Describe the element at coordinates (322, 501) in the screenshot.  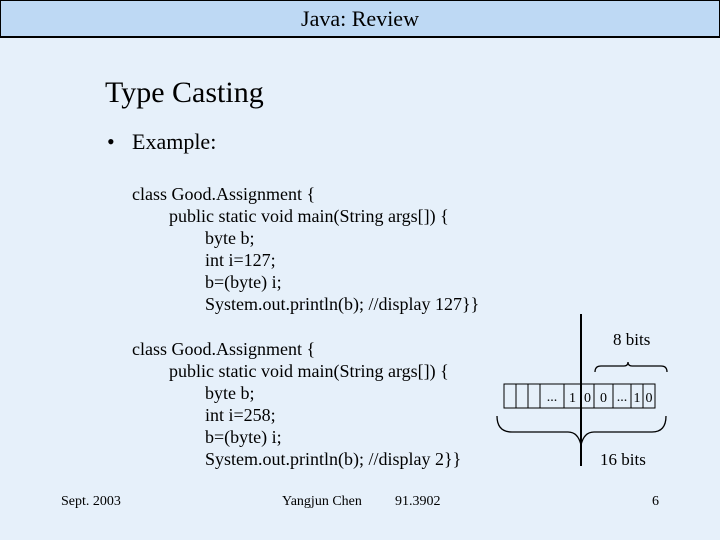
I see `footer-author: Yangjun Chen` at that location.